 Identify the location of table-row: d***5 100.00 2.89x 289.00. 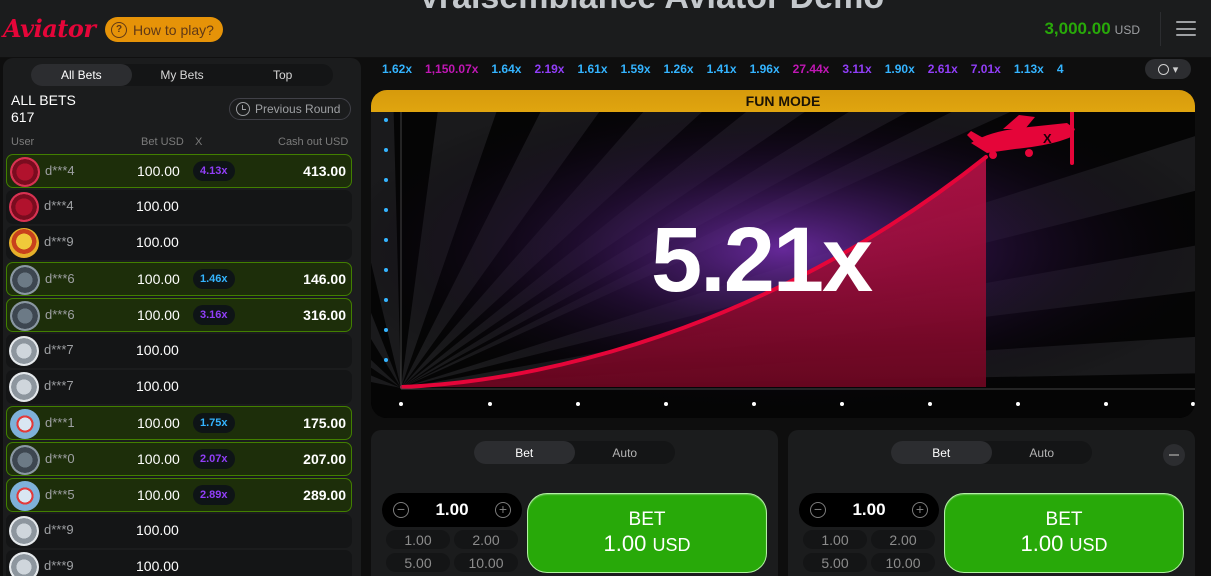
(179, 495).